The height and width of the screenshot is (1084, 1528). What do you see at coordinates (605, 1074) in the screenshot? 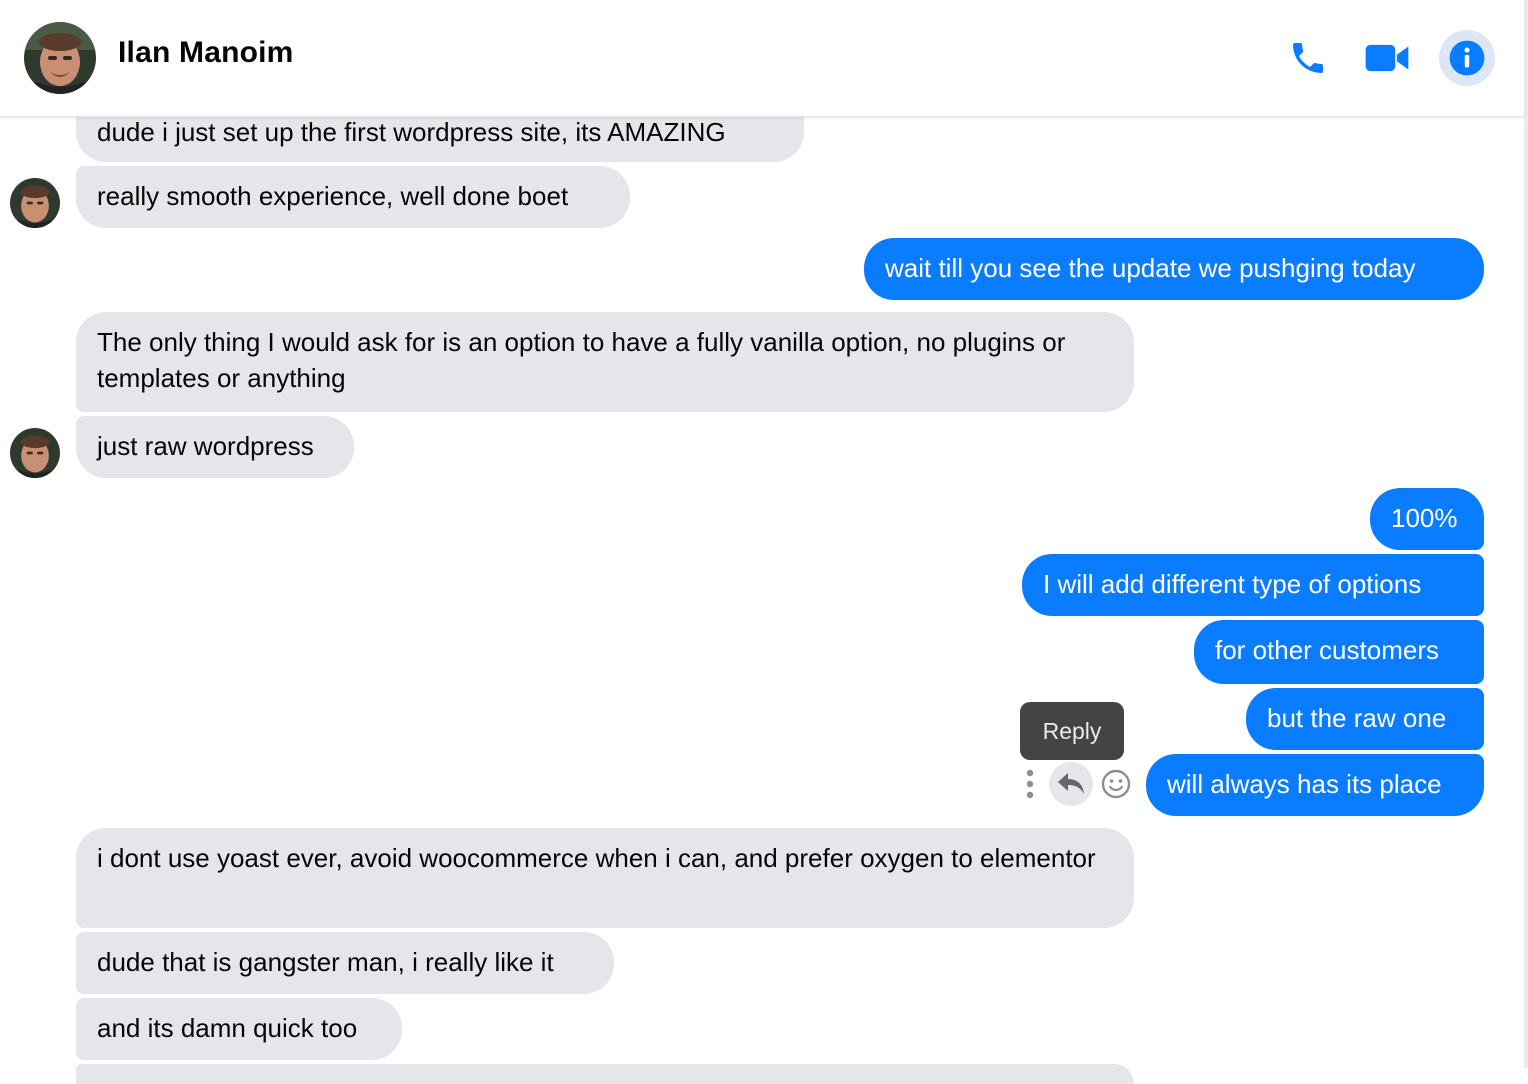
I see `message-bubble-incoming-partial` at bounding box center [605, 1074].